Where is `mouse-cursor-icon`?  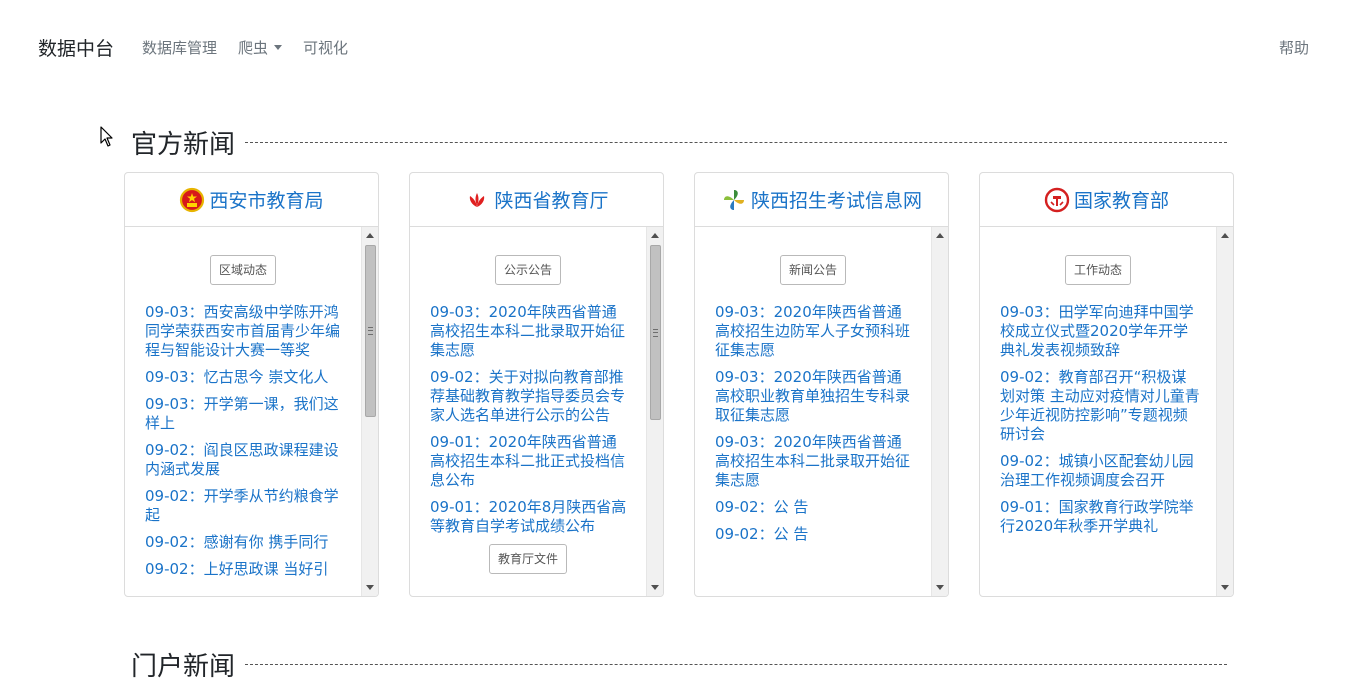 mouse-cursor-icon is located at coordinates (106, 136).